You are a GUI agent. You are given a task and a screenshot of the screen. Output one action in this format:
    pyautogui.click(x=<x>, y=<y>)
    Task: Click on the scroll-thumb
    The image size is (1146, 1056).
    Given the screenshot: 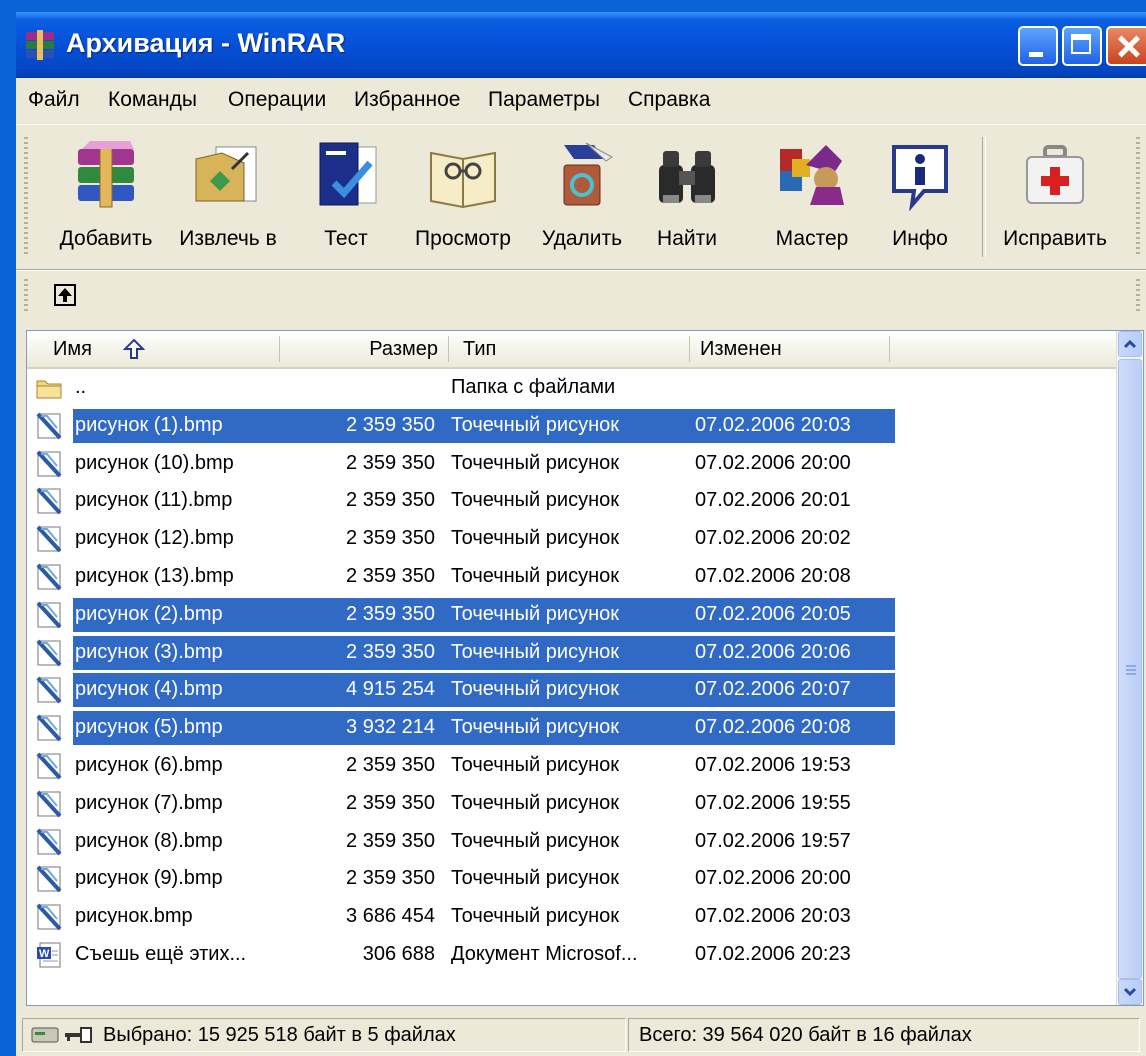 What is the action you would take?
    pyautogui.click(x=1130, y=669)
    